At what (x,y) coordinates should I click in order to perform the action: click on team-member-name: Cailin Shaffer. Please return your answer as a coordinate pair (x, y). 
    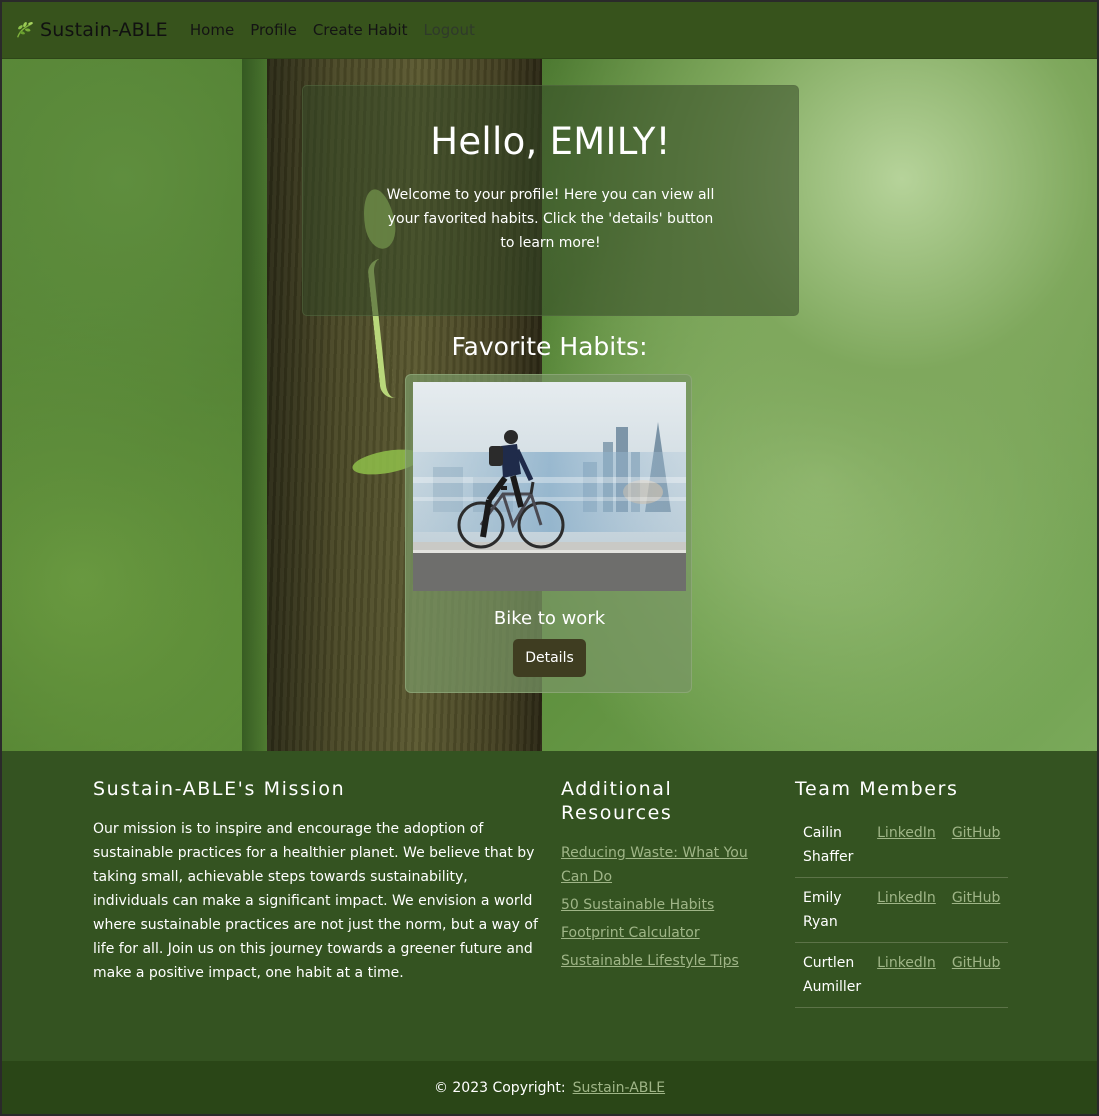
    Looking at the image, I should click on (828, 845).